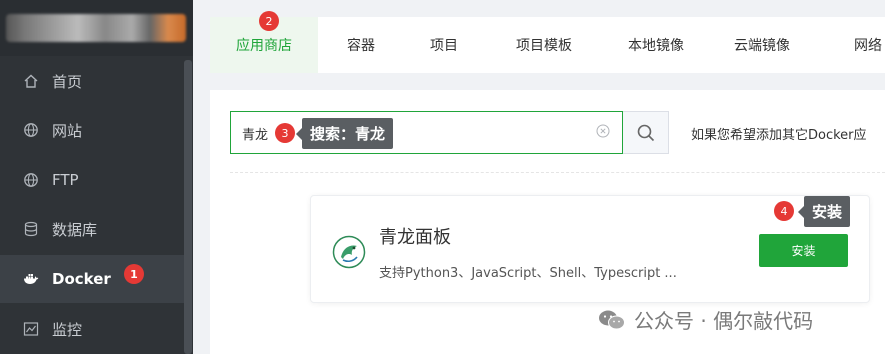 The image size is (885, 354). Describe the element at coordinates (67, 81) in the screenshot. I see `sidebar-item-label: 首页` at that location.